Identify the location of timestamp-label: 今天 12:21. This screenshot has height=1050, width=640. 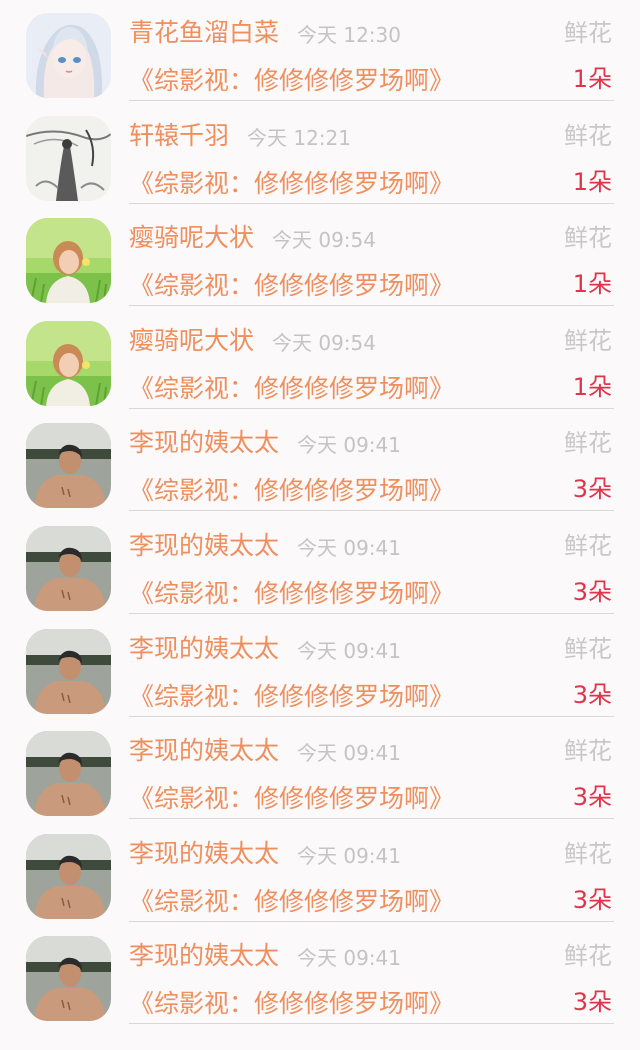
(299, 137).